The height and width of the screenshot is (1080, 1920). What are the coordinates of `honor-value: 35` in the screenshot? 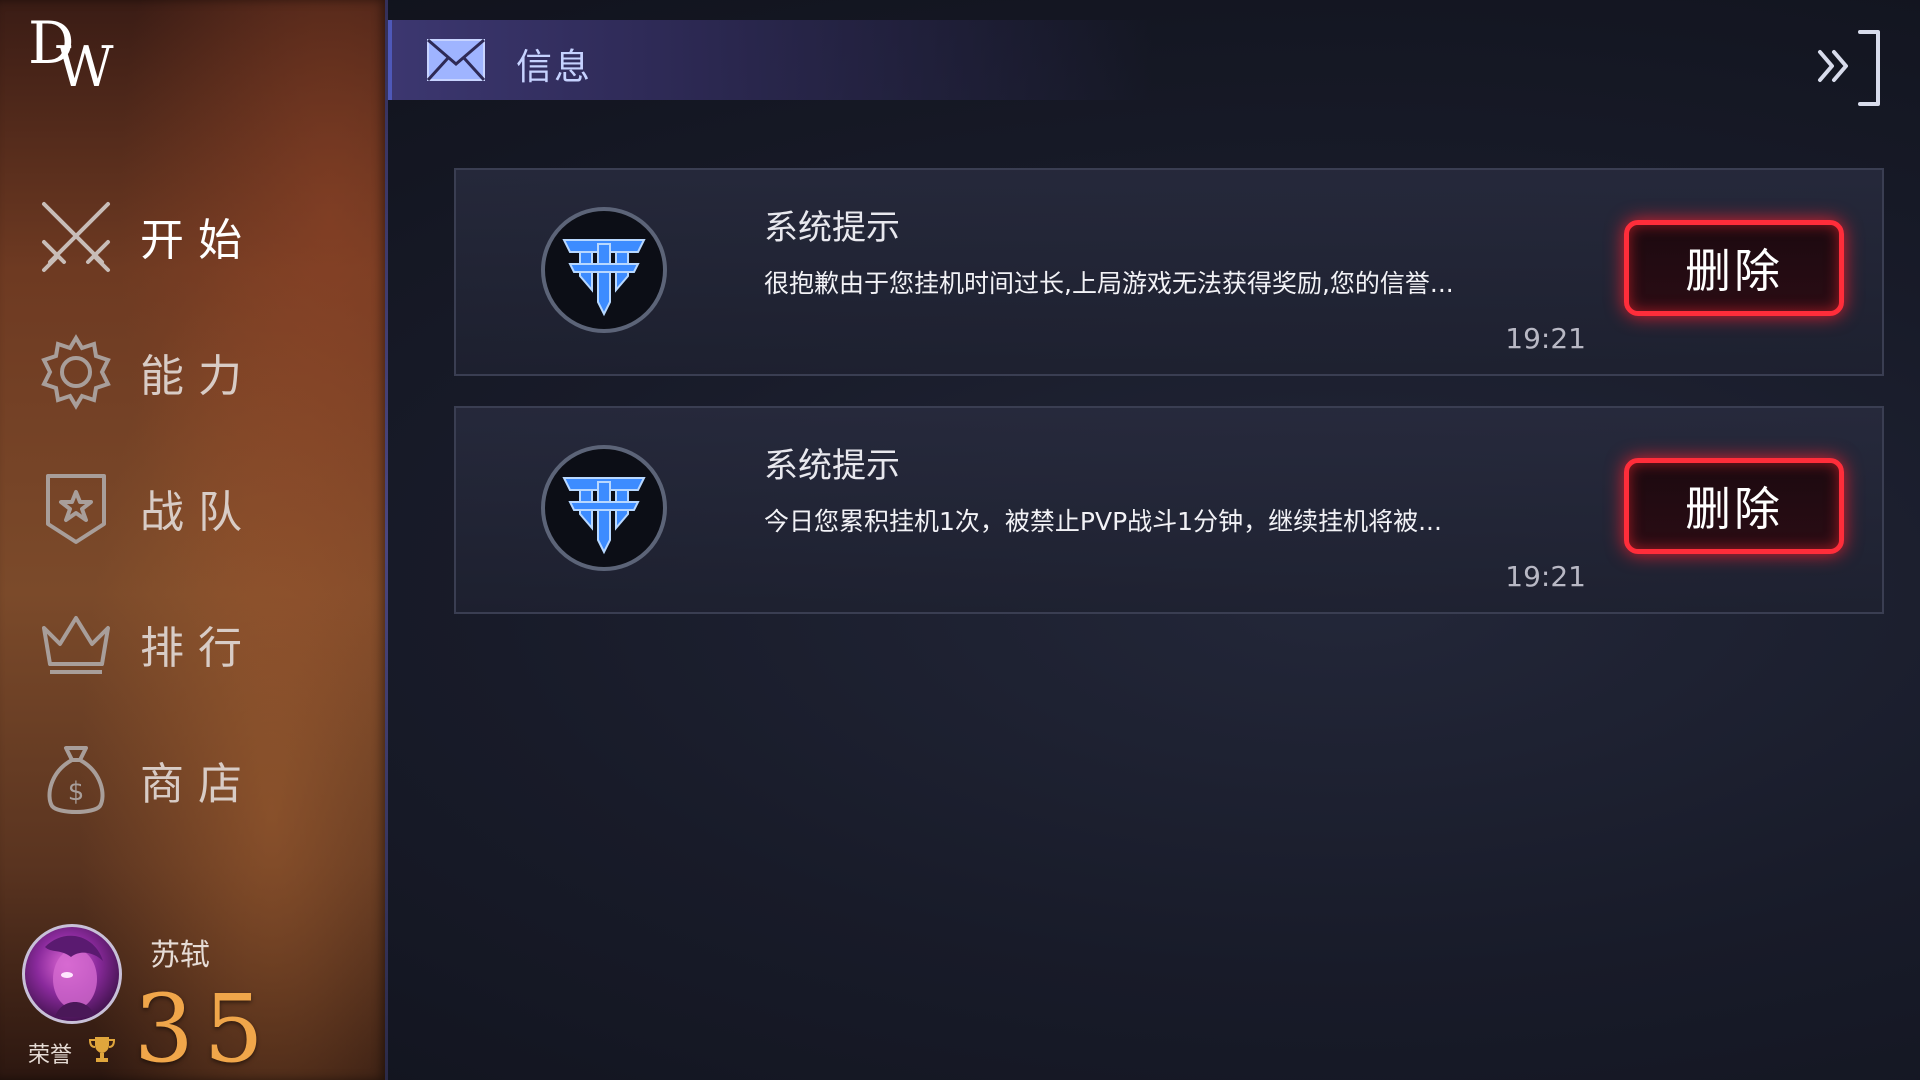 It's located at (204, 1027).